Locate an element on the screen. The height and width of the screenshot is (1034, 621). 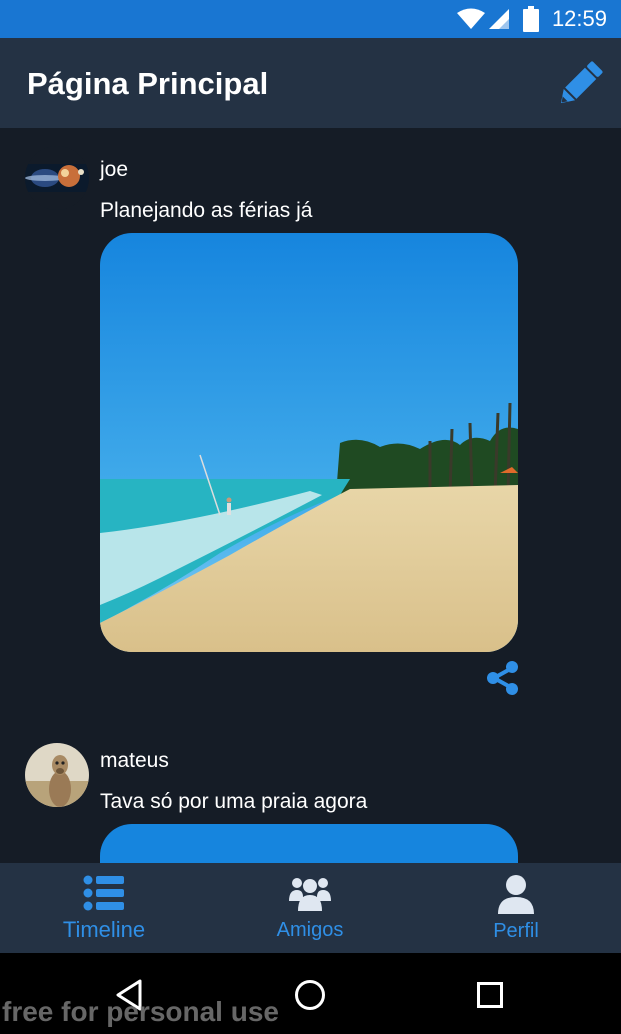
home-button is located at coordinates (310, 995).